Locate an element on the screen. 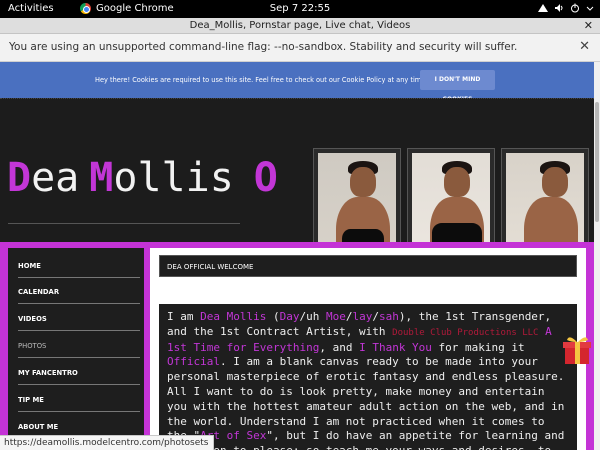  scrollbar-thumb is located at coordinates (597, 162).